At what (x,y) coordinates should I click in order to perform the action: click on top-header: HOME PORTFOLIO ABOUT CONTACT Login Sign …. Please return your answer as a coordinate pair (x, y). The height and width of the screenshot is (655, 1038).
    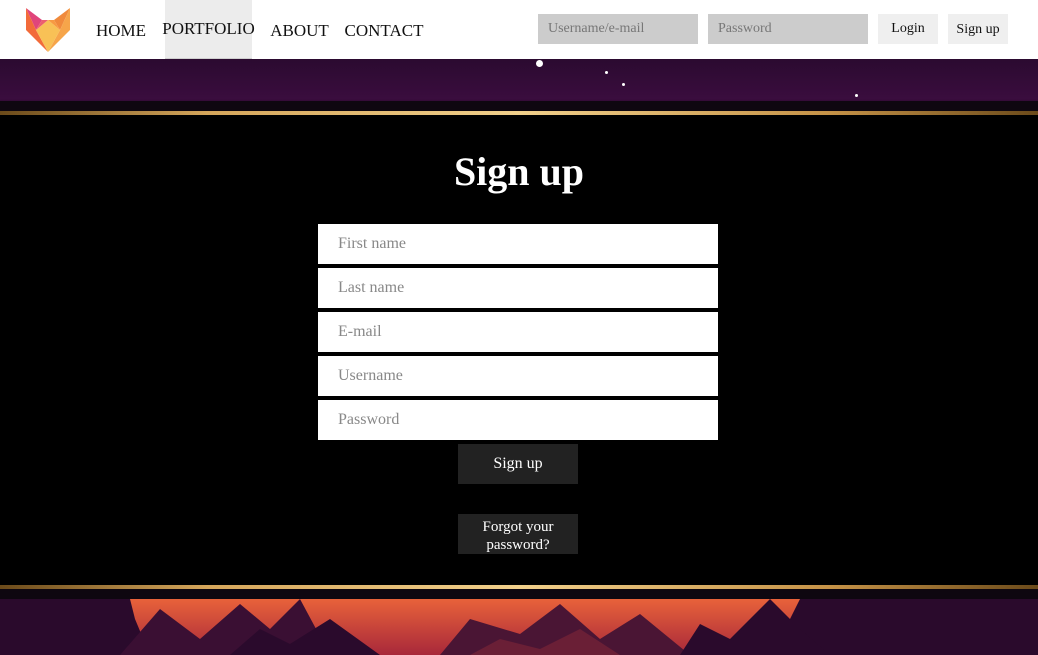
    Looking at the image, I should click on (519, 30).